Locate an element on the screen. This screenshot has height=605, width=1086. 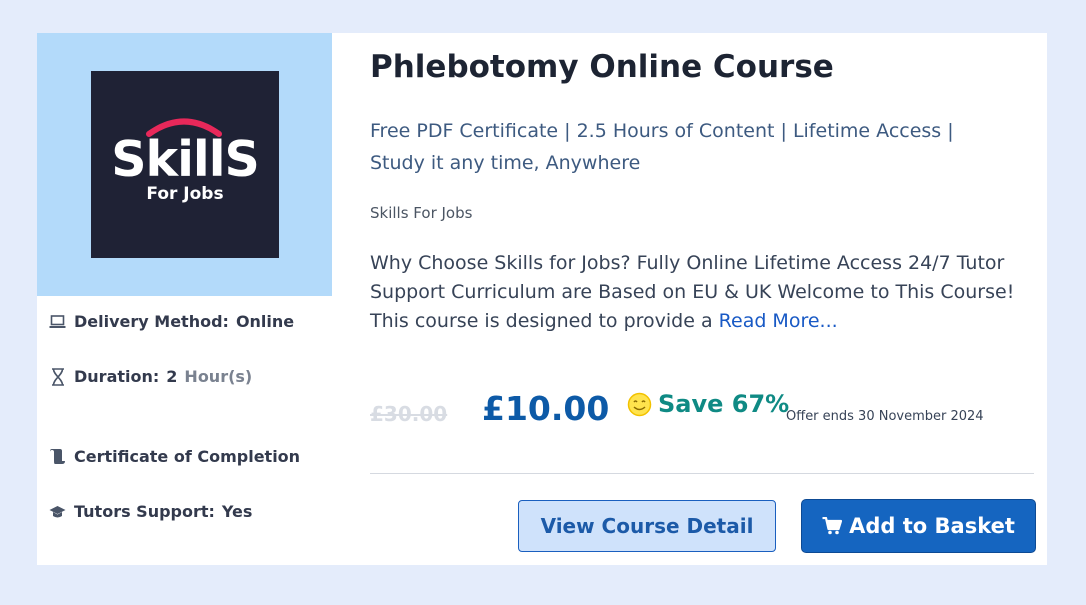
course-provider: Skills For Jobs is located at coordinates (421, 213).